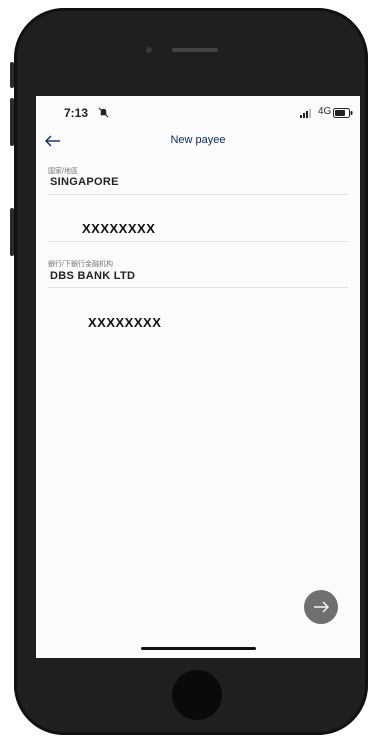 The width and height of the screenshot is (370, 738). I want to click on arrow-right-icon, so click(321, 607).